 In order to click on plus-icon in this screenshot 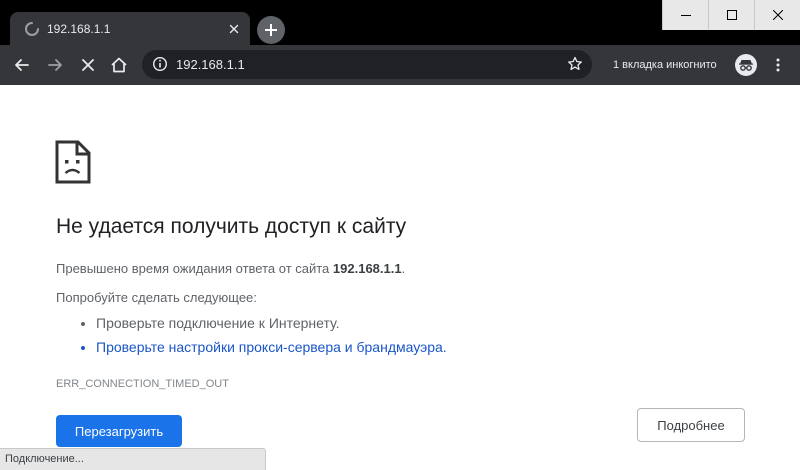, I will do `click(271, 30)`.